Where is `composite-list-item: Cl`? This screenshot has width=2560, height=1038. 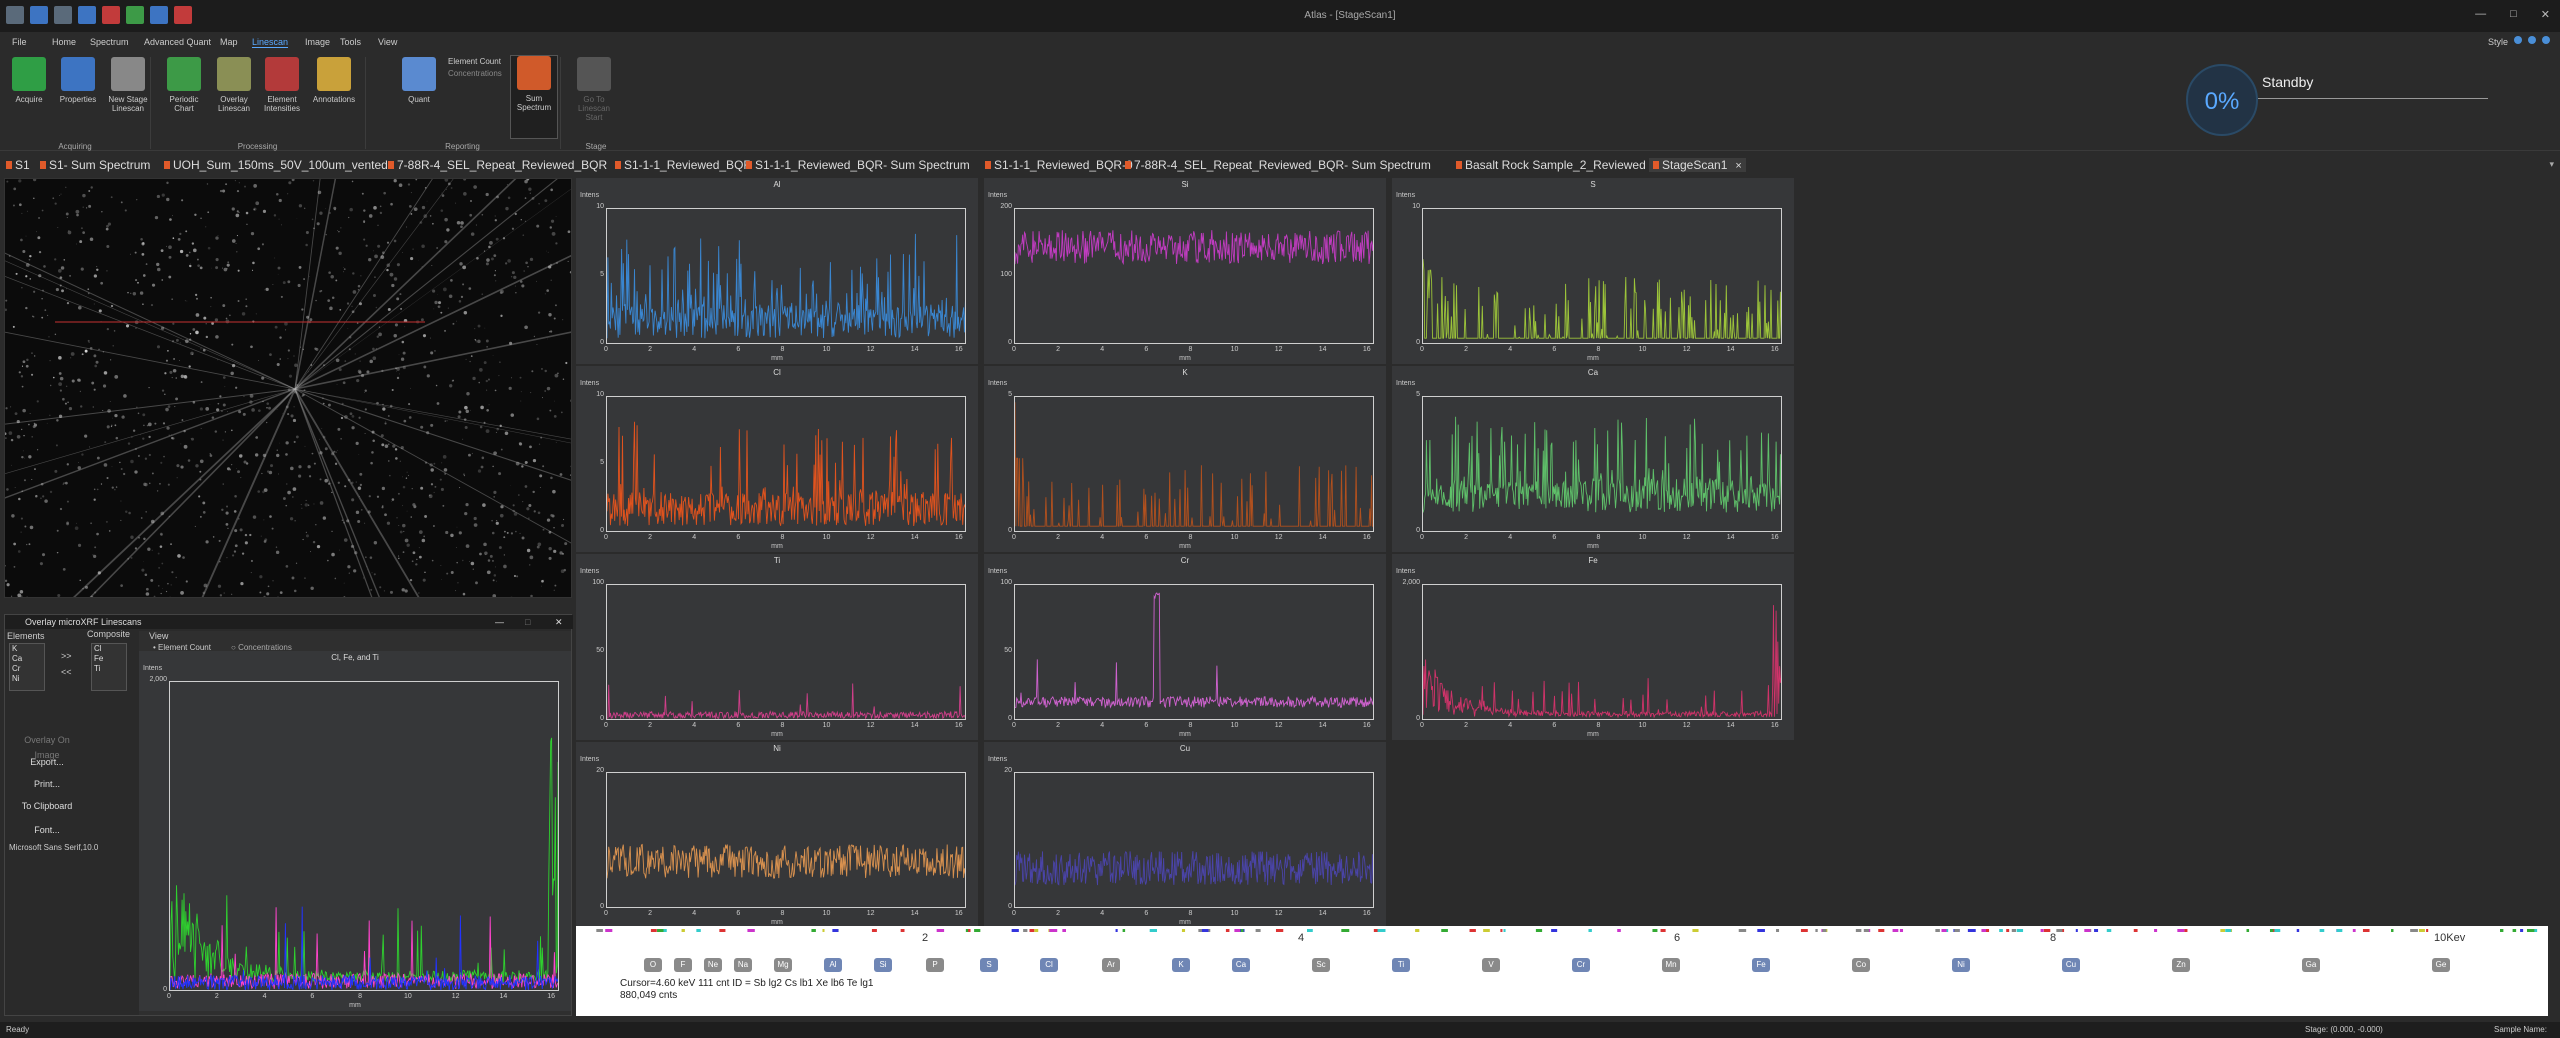 composite-list-item: Cl is located at coordinates (109, 649).